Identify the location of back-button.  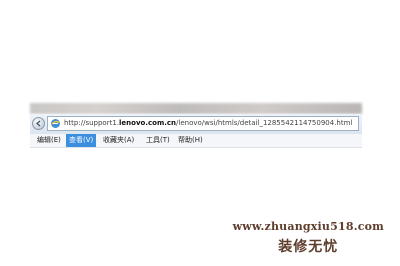
(38, 123).